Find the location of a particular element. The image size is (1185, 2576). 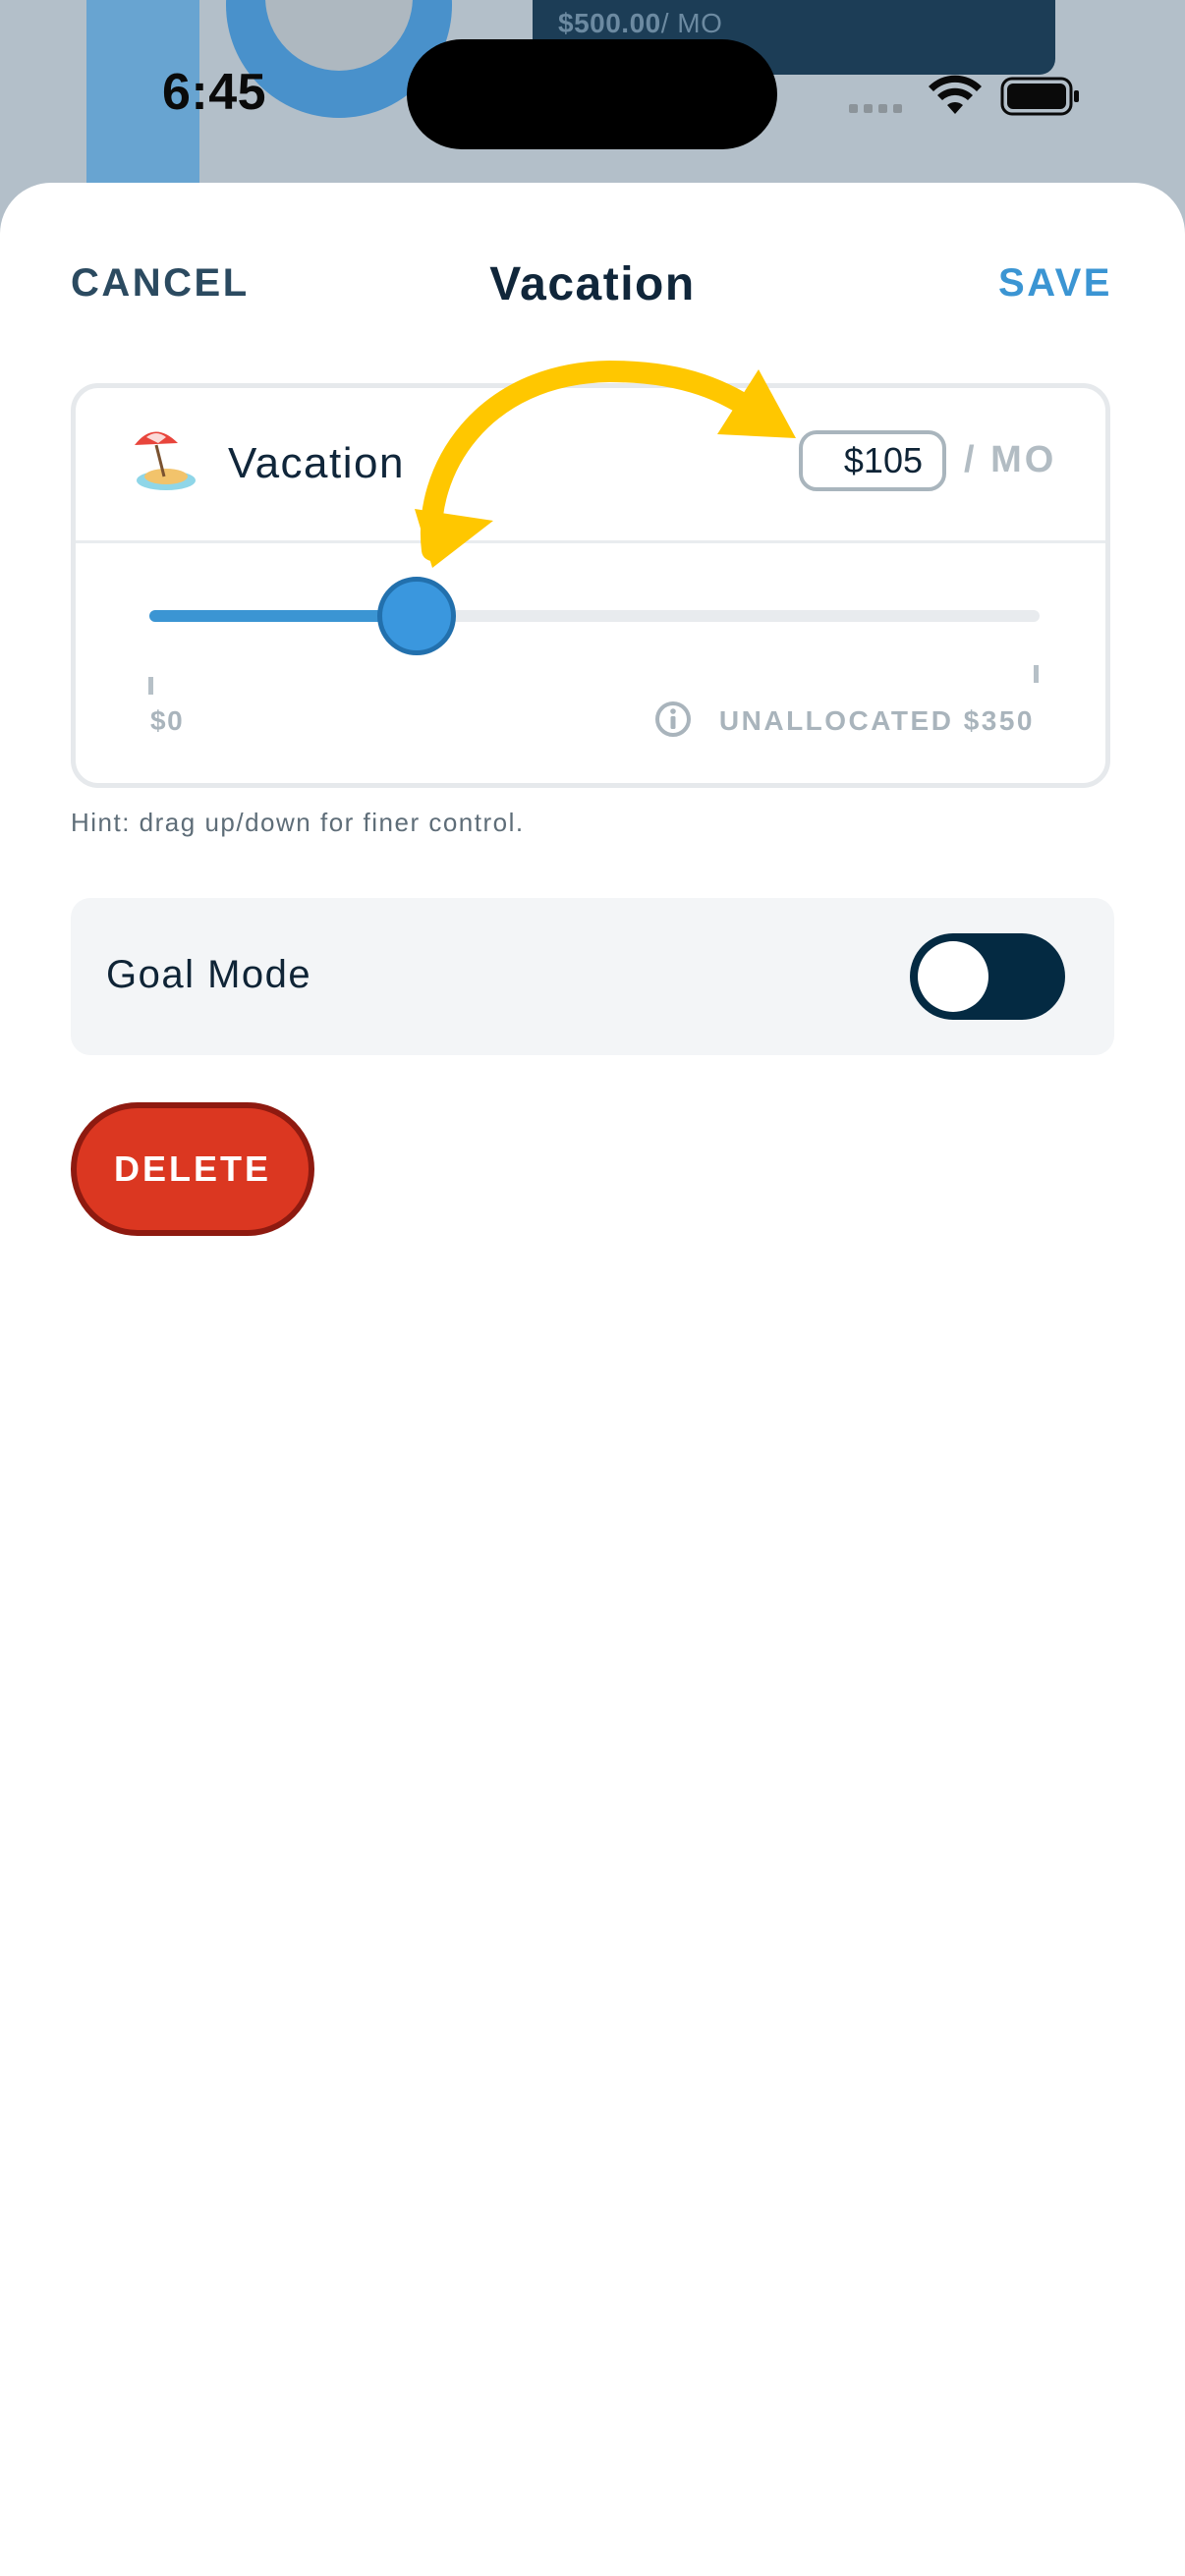

status-time: 6:45 is located at coordinates (215, 92).